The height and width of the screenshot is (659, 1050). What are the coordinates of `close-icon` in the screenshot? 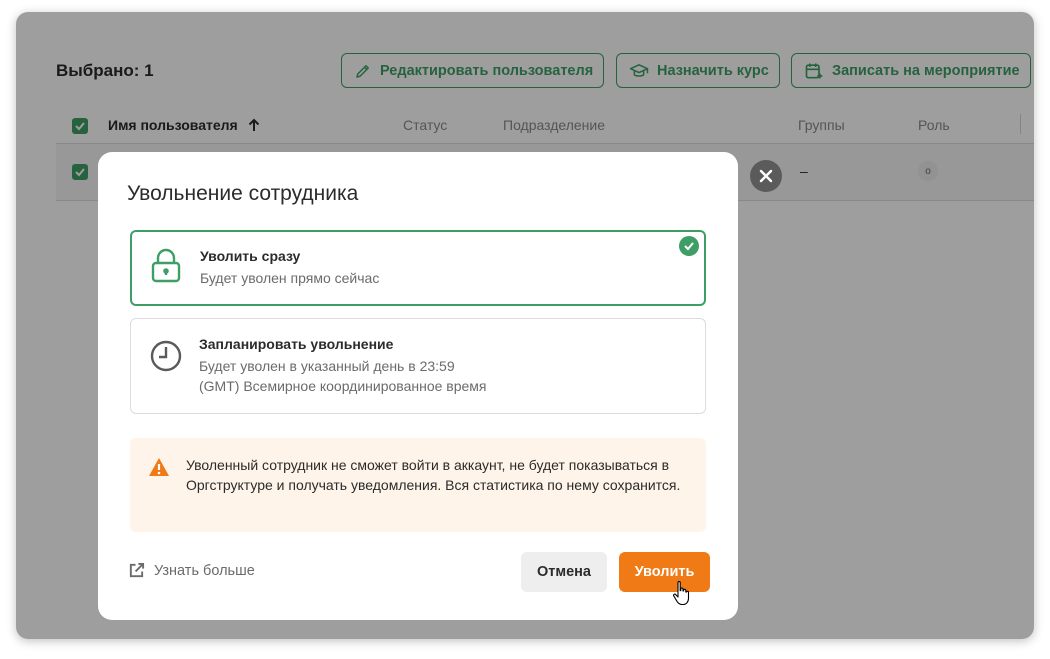 It's located at (766, 176).